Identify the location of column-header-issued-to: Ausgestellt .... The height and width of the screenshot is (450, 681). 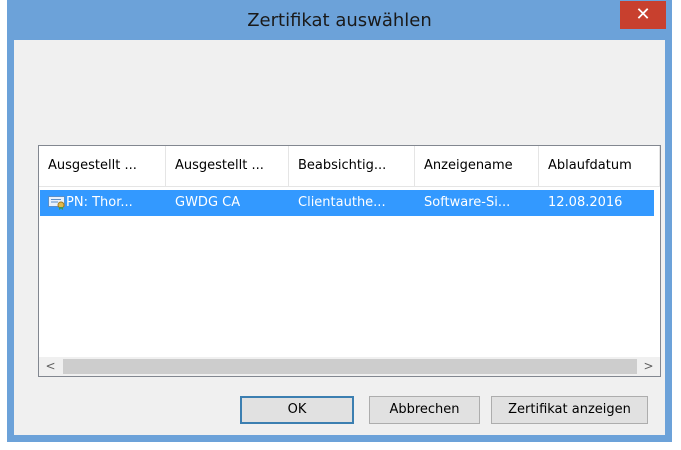
(102, 166).